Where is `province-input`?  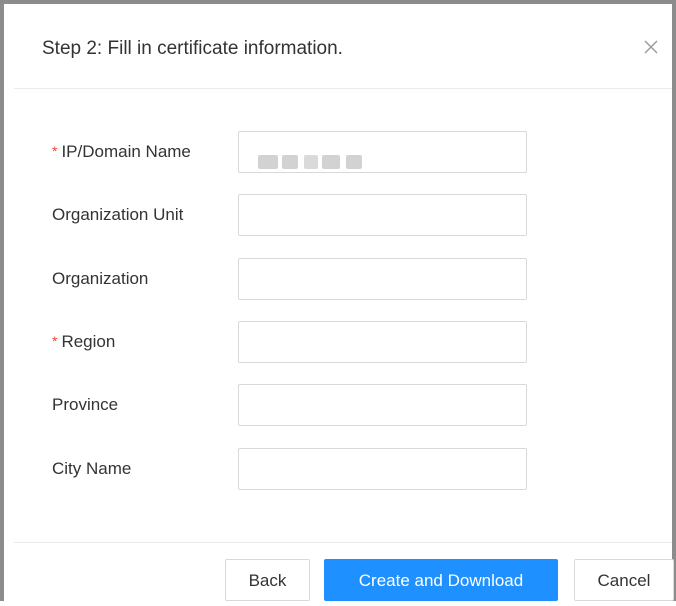
province-input is located at coordinates (382, 405).